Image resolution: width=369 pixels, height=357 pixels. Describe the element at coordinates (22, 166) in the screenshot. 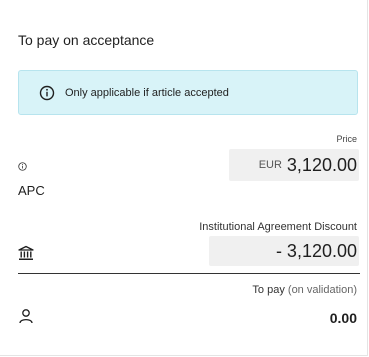

I see `info-icon` at that location.